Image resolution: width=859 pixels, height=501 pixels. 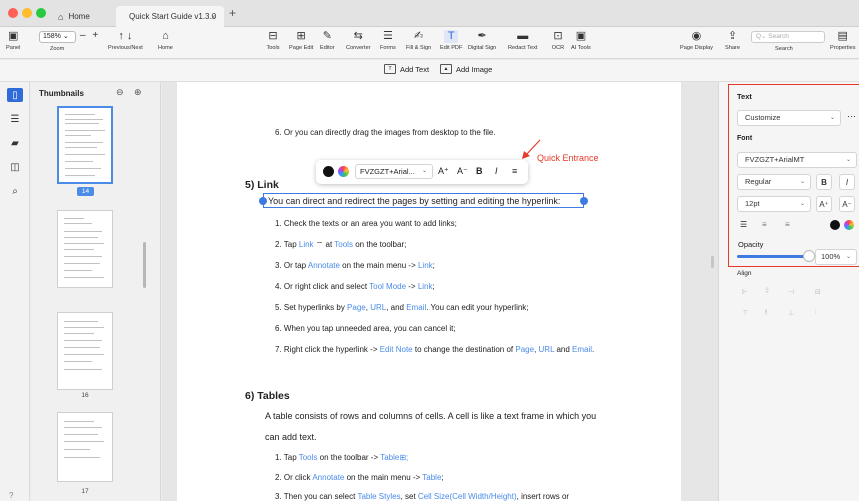 What do you see at coordinates (263, 201) in the screenshot?
I see `text-box-handle-left` at bounding box center [263, 201].